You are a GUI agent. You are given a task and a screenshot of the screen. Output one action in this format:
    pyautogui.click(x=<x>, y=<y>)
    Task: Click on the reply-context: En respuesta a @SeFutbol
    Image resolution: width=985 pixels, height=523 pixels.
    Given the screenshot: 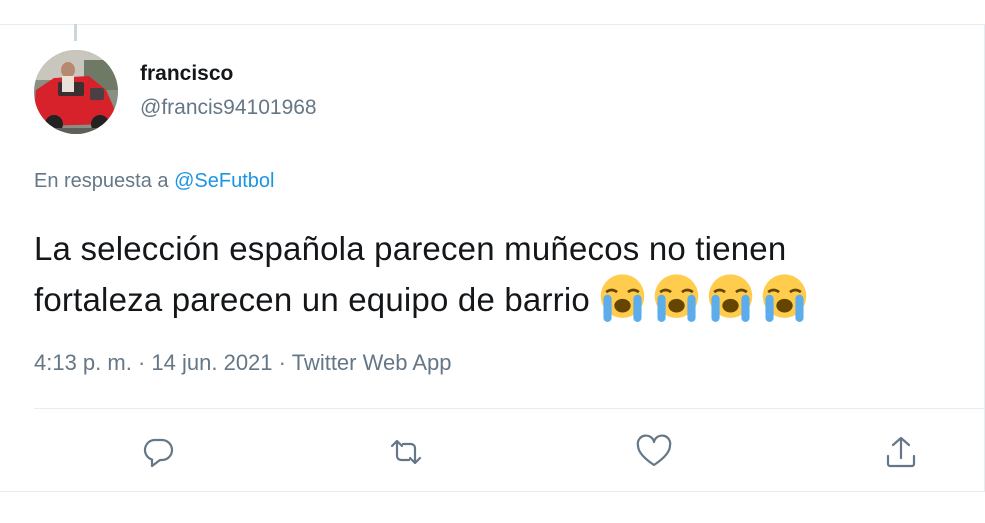 What is the action you would take?
    pyautogui.click(x=154, y=181)
    